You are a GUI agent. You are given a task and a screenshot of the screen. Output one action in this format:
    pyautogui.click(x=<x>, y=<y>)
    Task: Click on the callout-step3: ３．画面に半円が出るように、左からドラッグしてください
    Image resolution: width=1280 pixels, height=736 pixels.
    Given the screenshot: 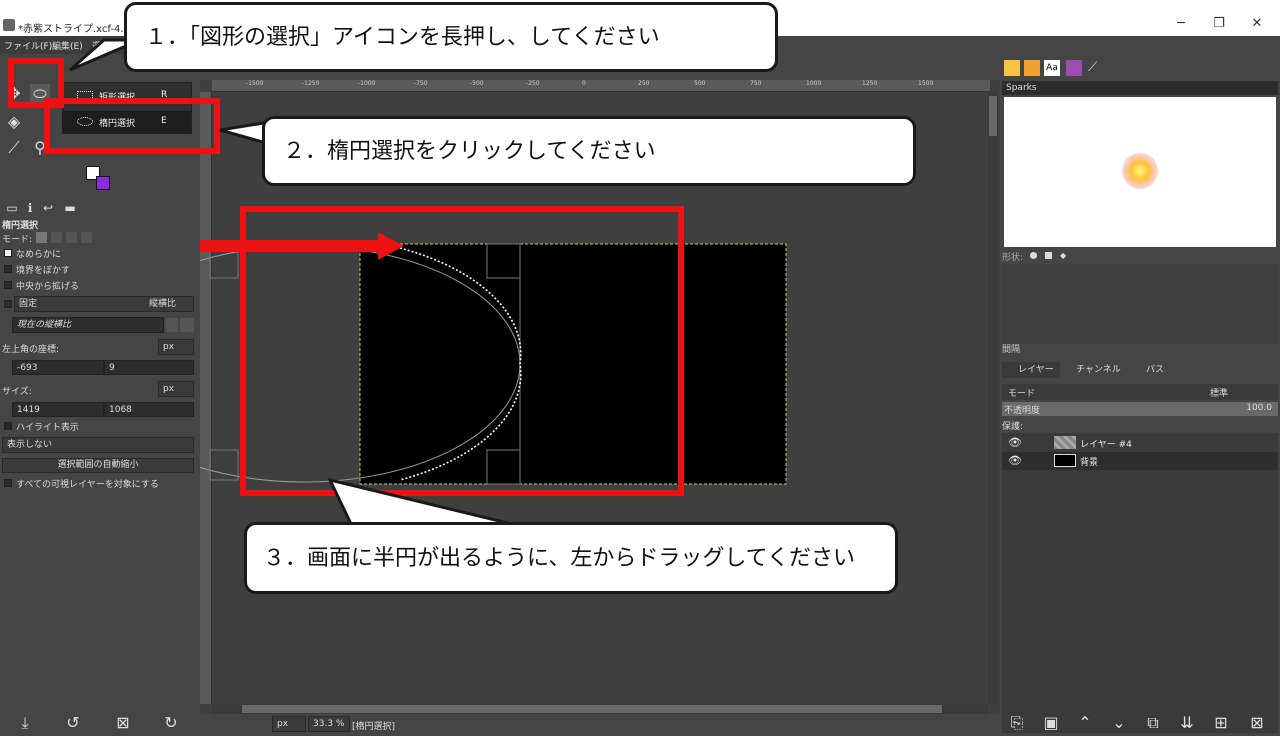 What is the action you would take?
    pyautogui.click(x=571, y=558)
    